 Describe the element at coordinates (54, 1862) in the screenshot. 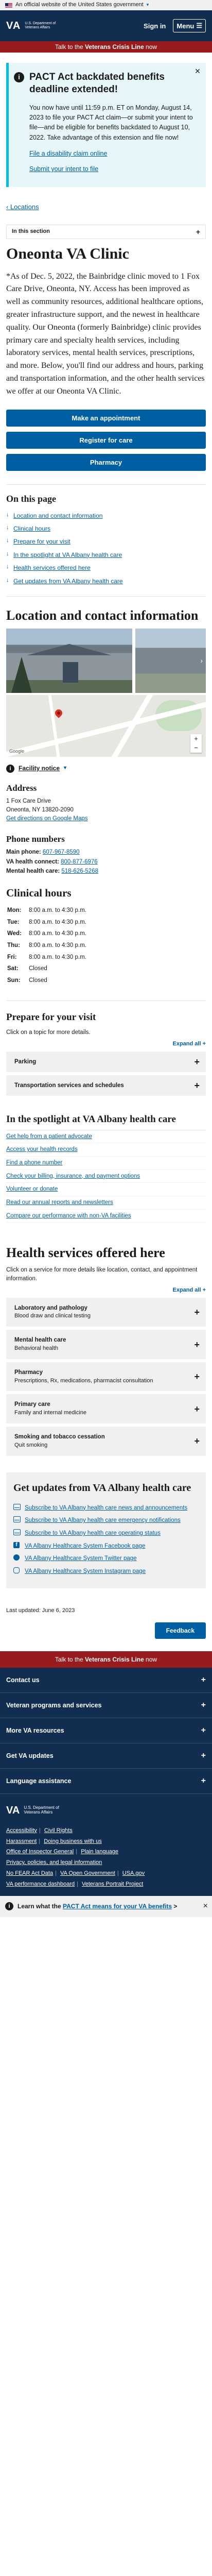

I see `footer-link: Privacy, policies, and legal information` at that location.